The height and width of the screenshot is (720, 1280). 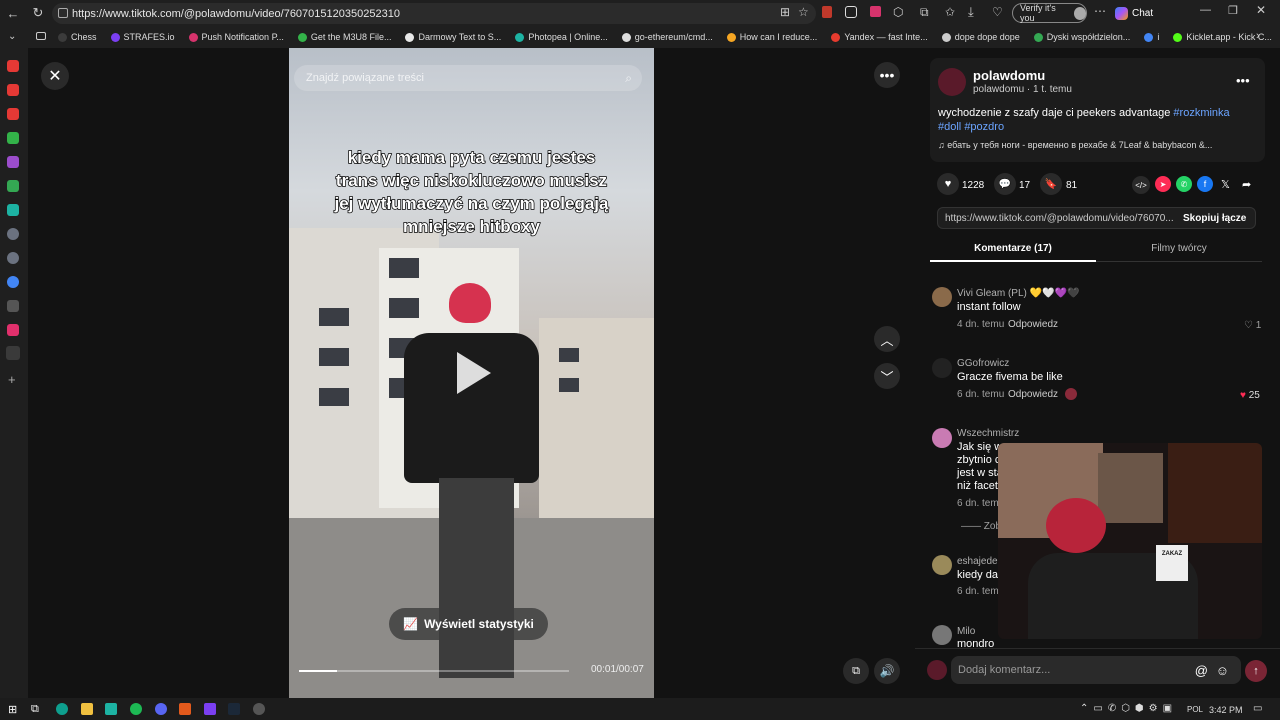 What do you see at coordinates (13, 13) in the screenshot?
I see `back-icon: ←` at bounding box center [13, 13].